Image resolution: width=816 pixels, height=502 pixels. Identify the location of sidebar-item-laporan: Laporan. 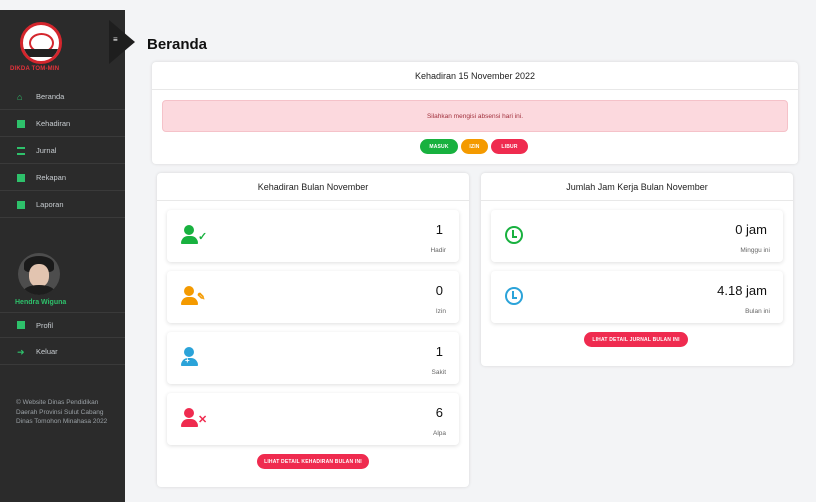
(62, 205).